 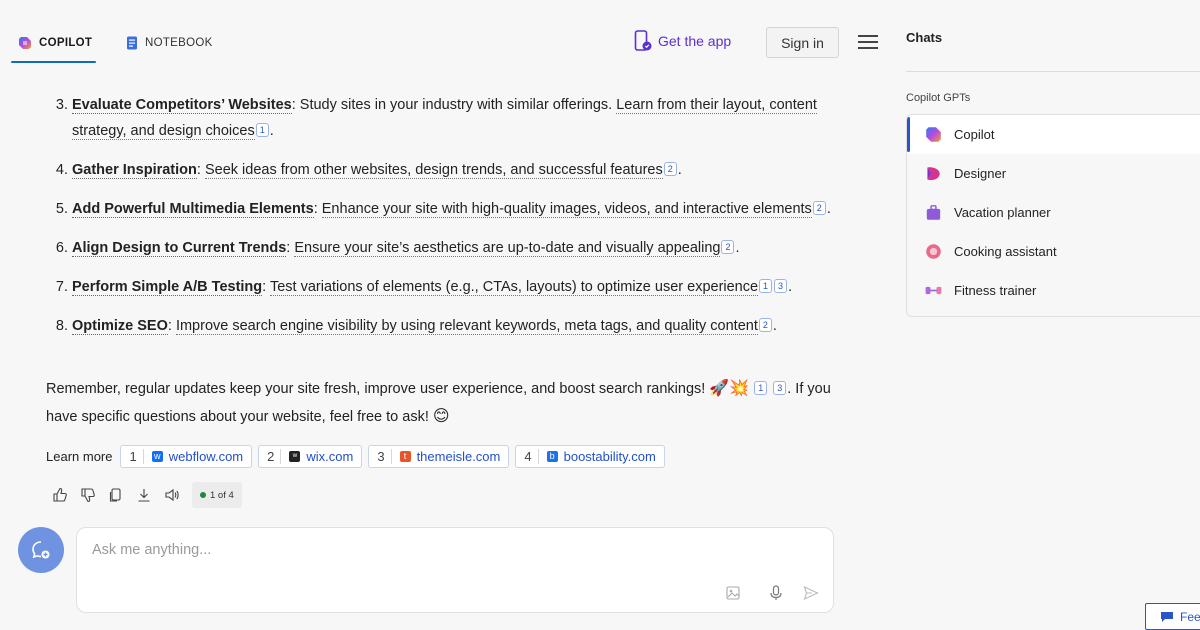 I want to click on learn-more-label: Learn more, so click(x=79, y=456).